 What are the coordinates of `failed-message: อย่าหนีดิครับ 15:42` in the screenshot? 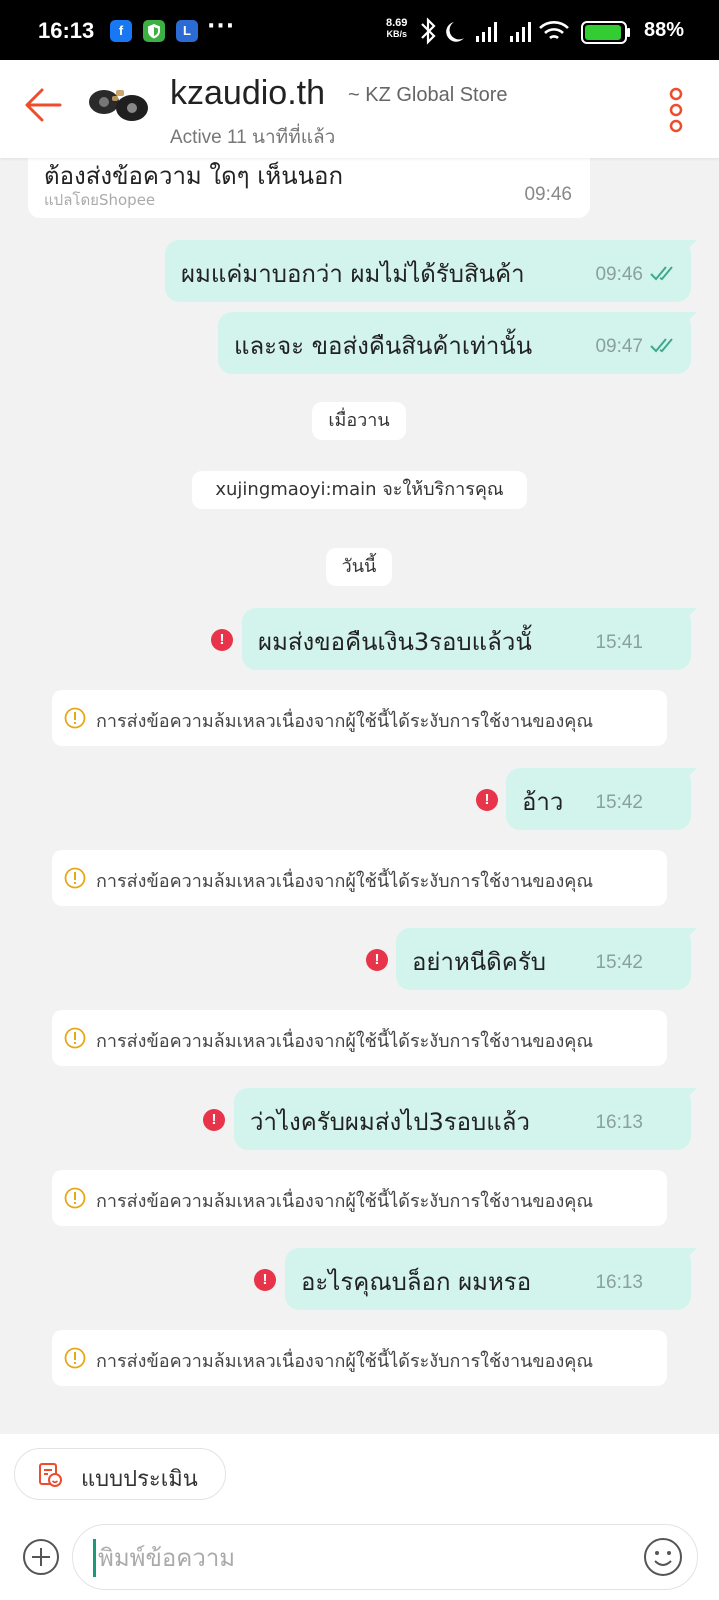 It's located at (543, 959).